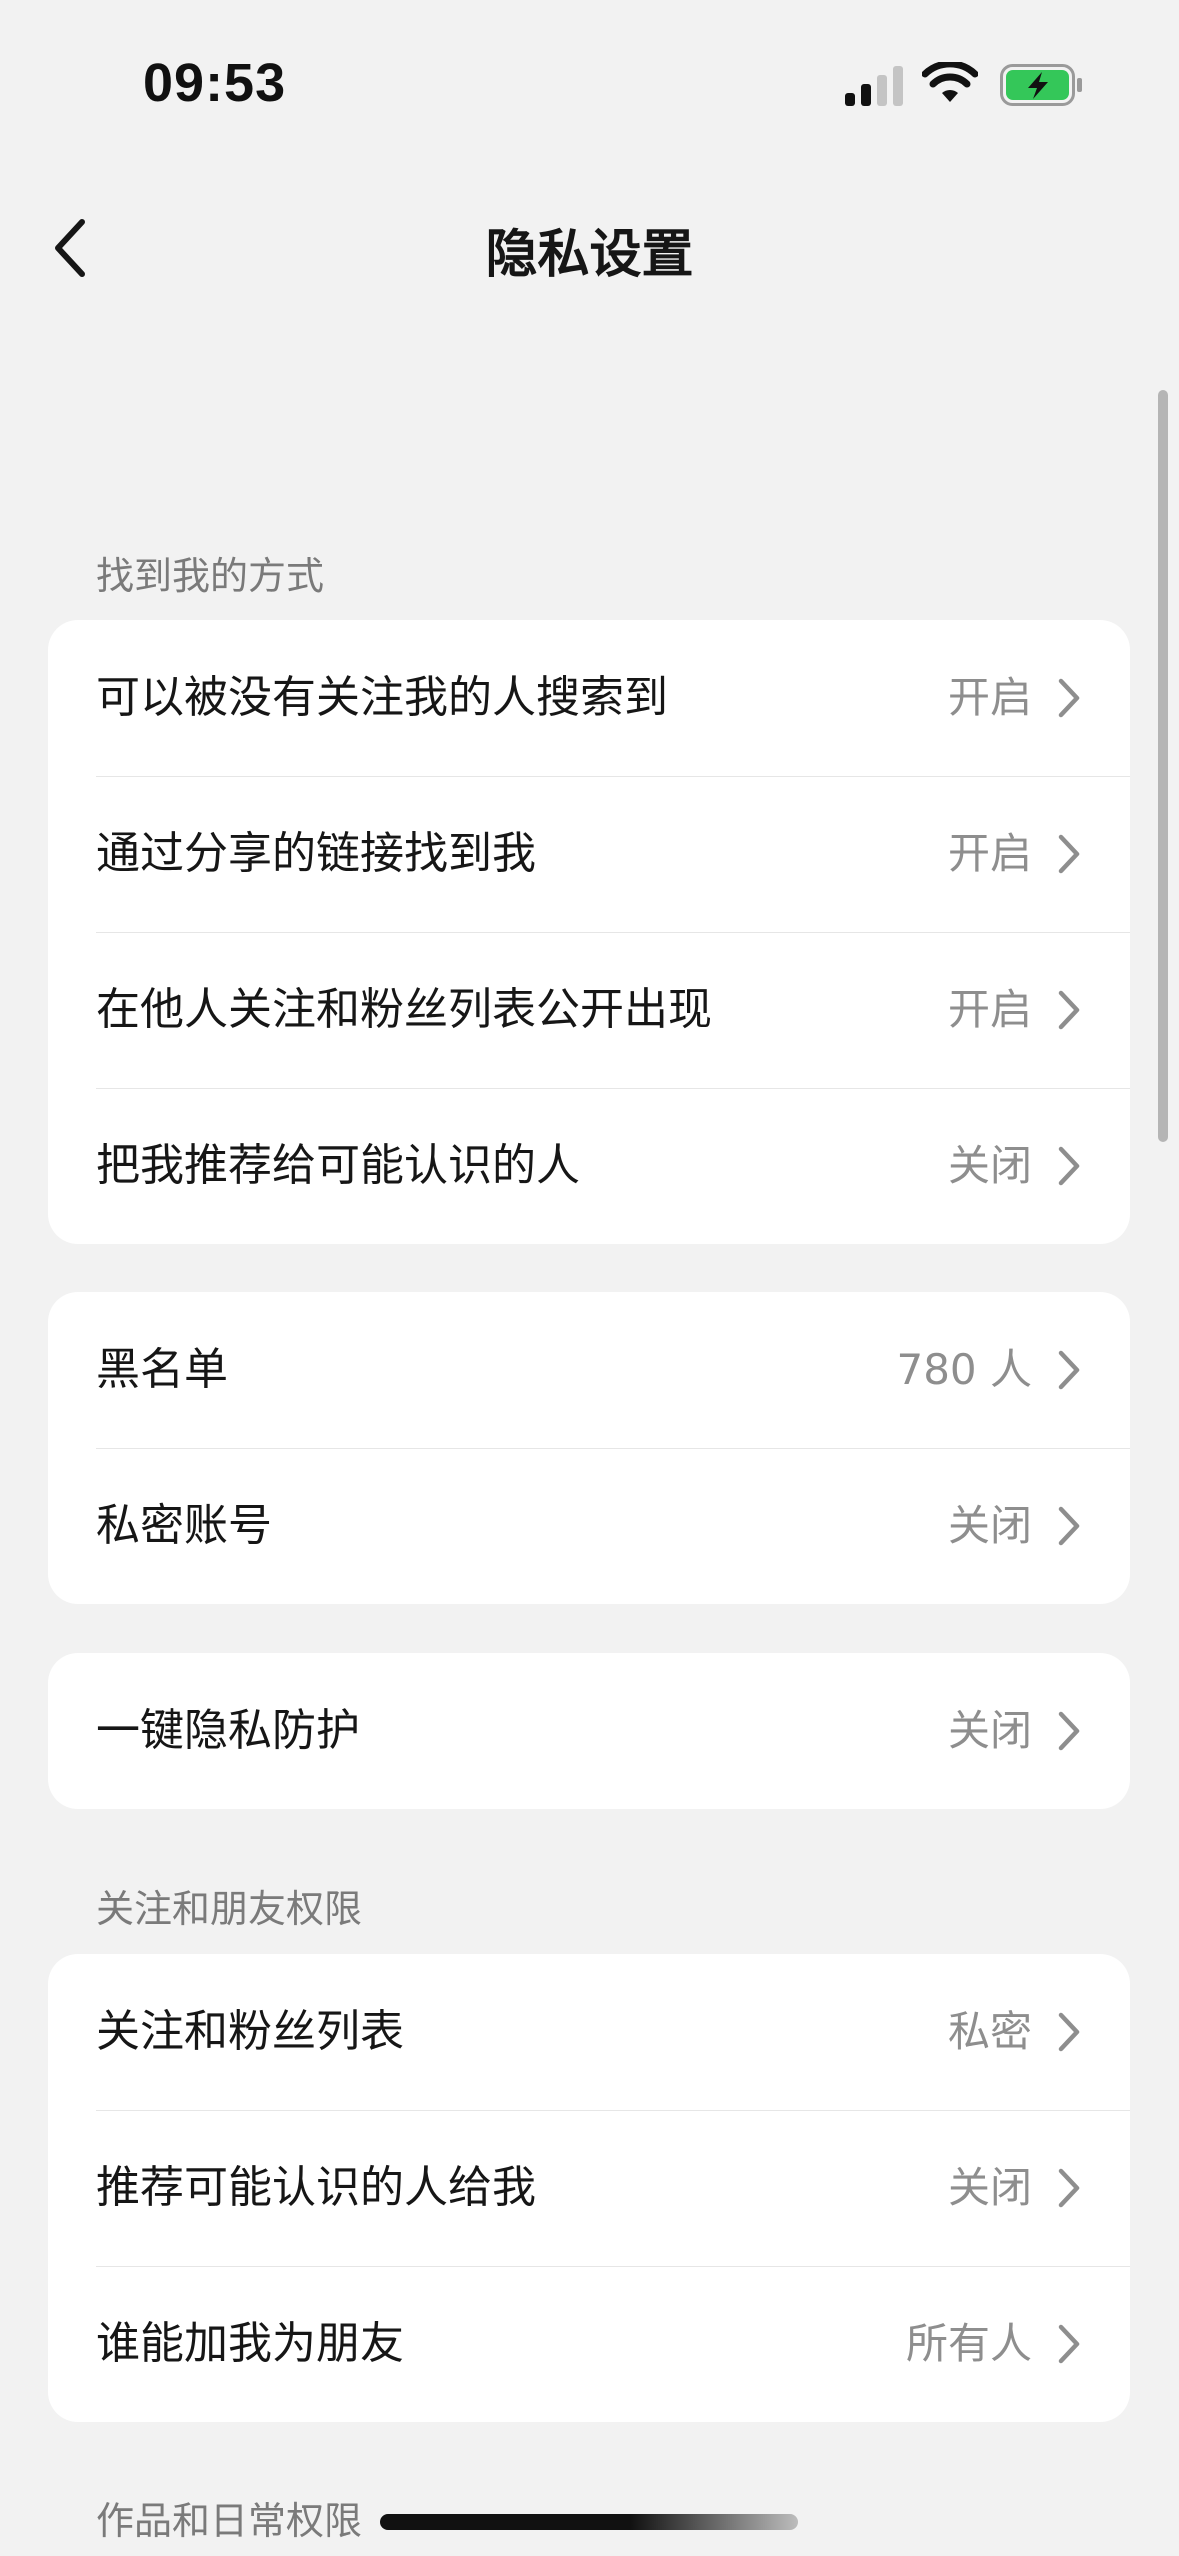 The width and height of the screenshot is (1179, 2556). What do you see at coordinates (316, 853) in the screenshot?
I see `setting-label: 通过分享的链接找到我` at bounding box center [316, 853].